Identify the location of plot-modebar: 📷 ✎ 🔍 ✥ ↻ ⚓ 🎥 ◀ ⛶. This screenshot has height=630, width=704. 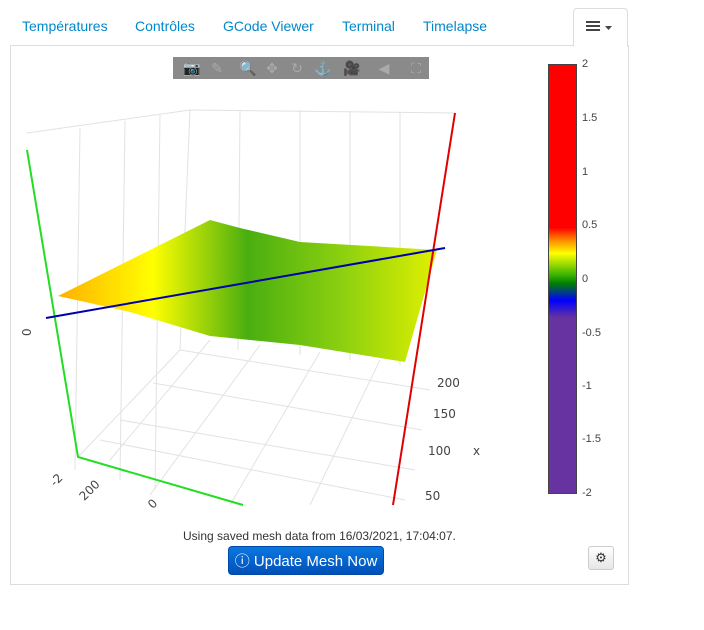
(301, 68).